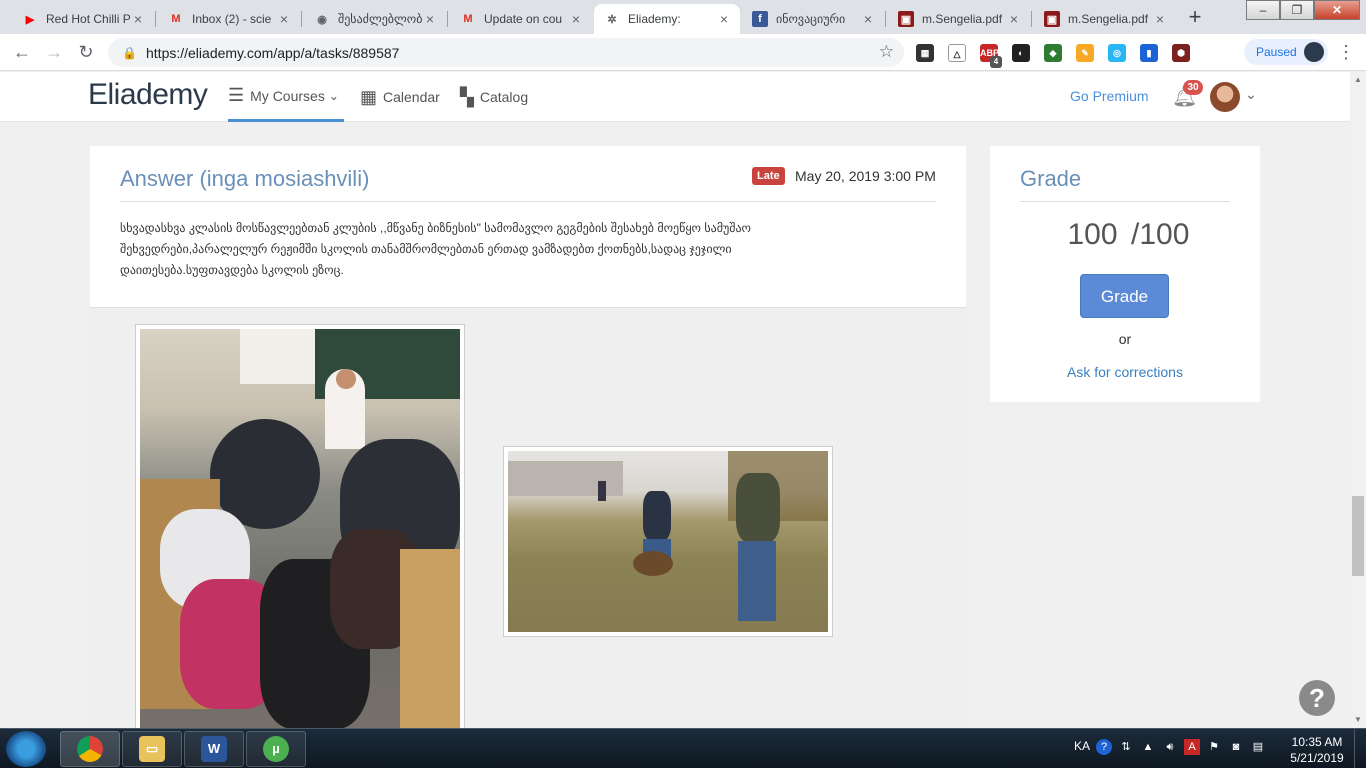 The height and width of the screenshot is (768, 1366). I want to click on folder-icon: ▭, so click(152, 749).